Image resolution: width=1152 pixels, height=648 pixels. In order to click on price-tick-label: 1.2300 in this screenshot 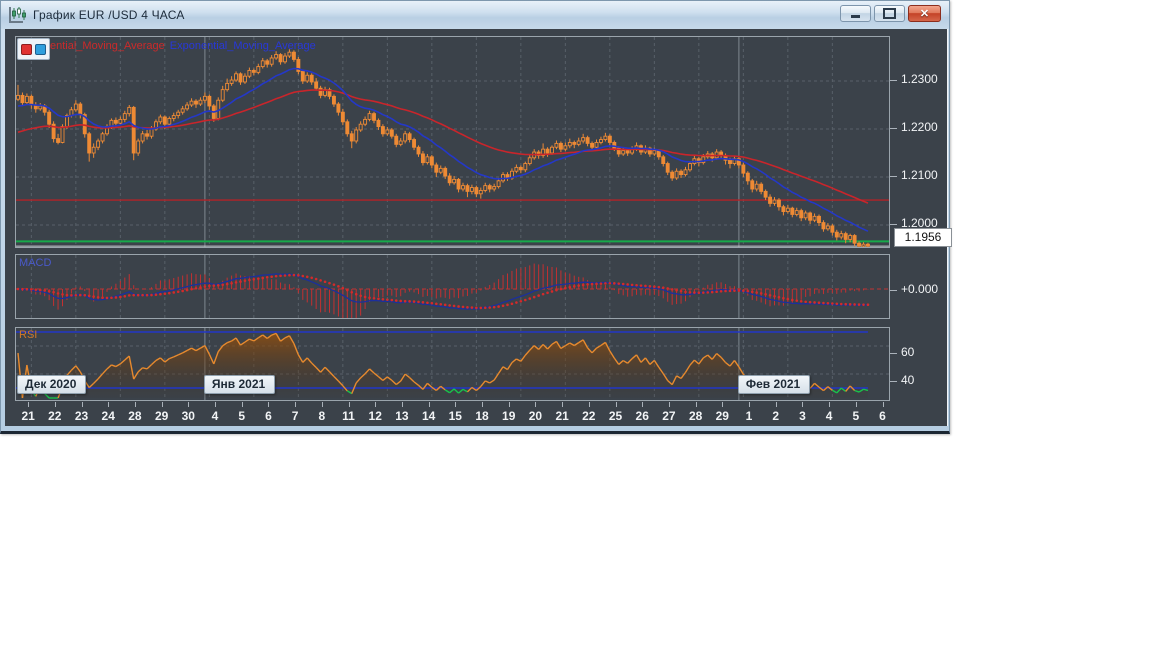, I will do `click(919, 79)`.